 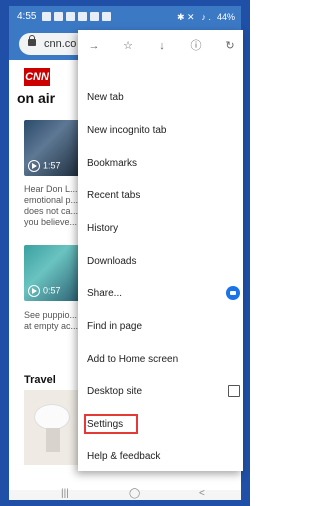 I want to click on video-duration: 0:57, so click(x=44, y=291).